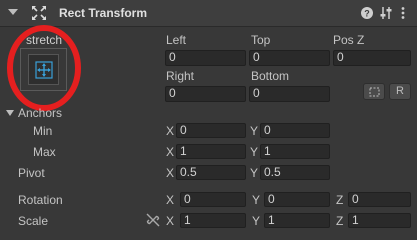 The height and width of the screenshot is (240, 417). Describe the element at coordinates (205, 94) in the screenshot. I see `right-field: 0` at that location.